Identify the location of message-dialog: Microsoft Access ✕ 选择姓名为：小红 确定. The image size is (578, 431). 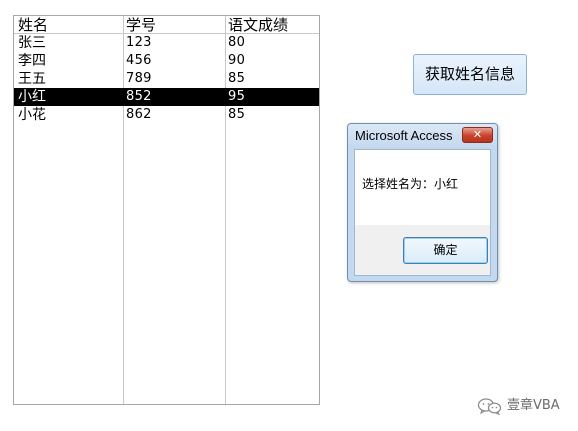
(422, 202).